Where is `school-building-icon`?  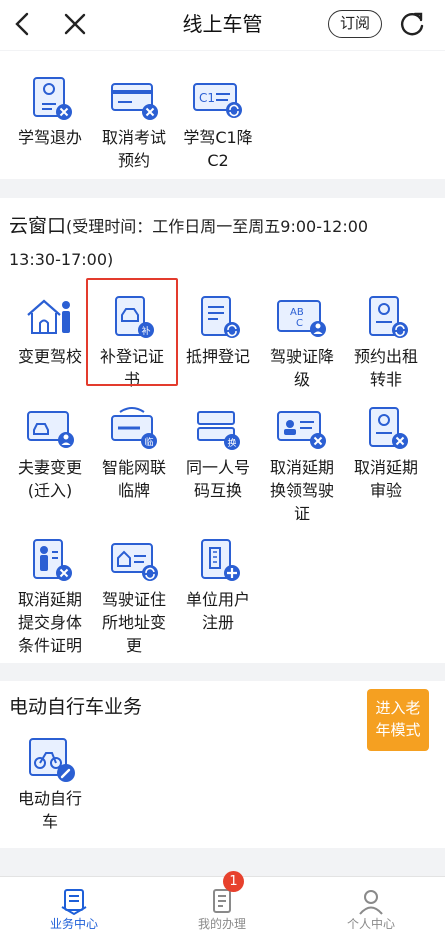 school-building-icon is located at coordinates (48, 316).